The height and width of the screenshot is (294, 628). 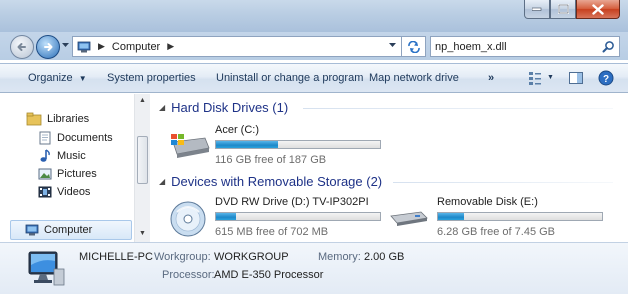 I want to click on close-icon, so click(x=598, y=9).